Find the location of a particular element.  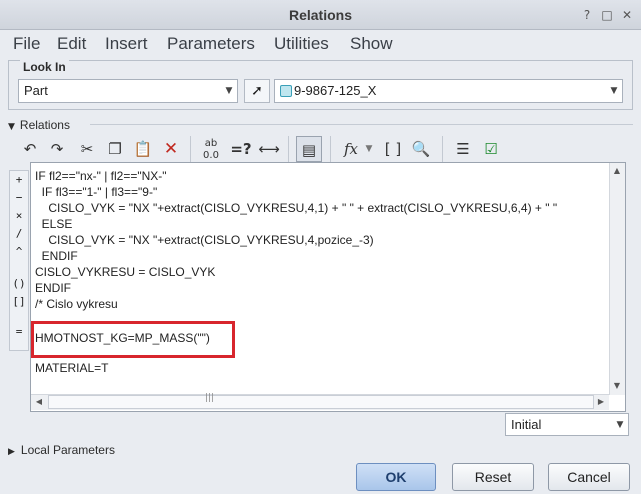

look-in-model-value: 9-9867-125_X is located at coordinates (335, 90).